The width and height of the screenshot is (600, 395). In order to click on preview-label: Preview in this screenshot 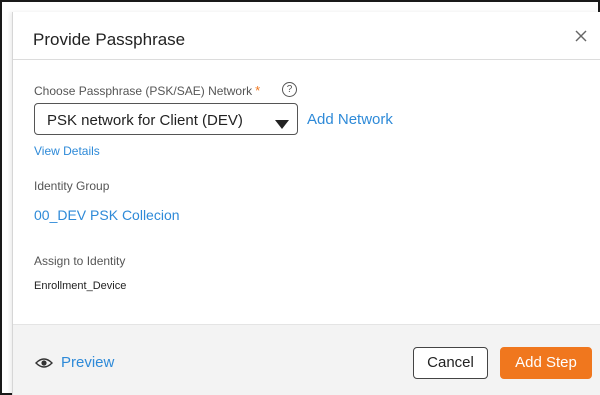, I will do `click(88, 362)`.